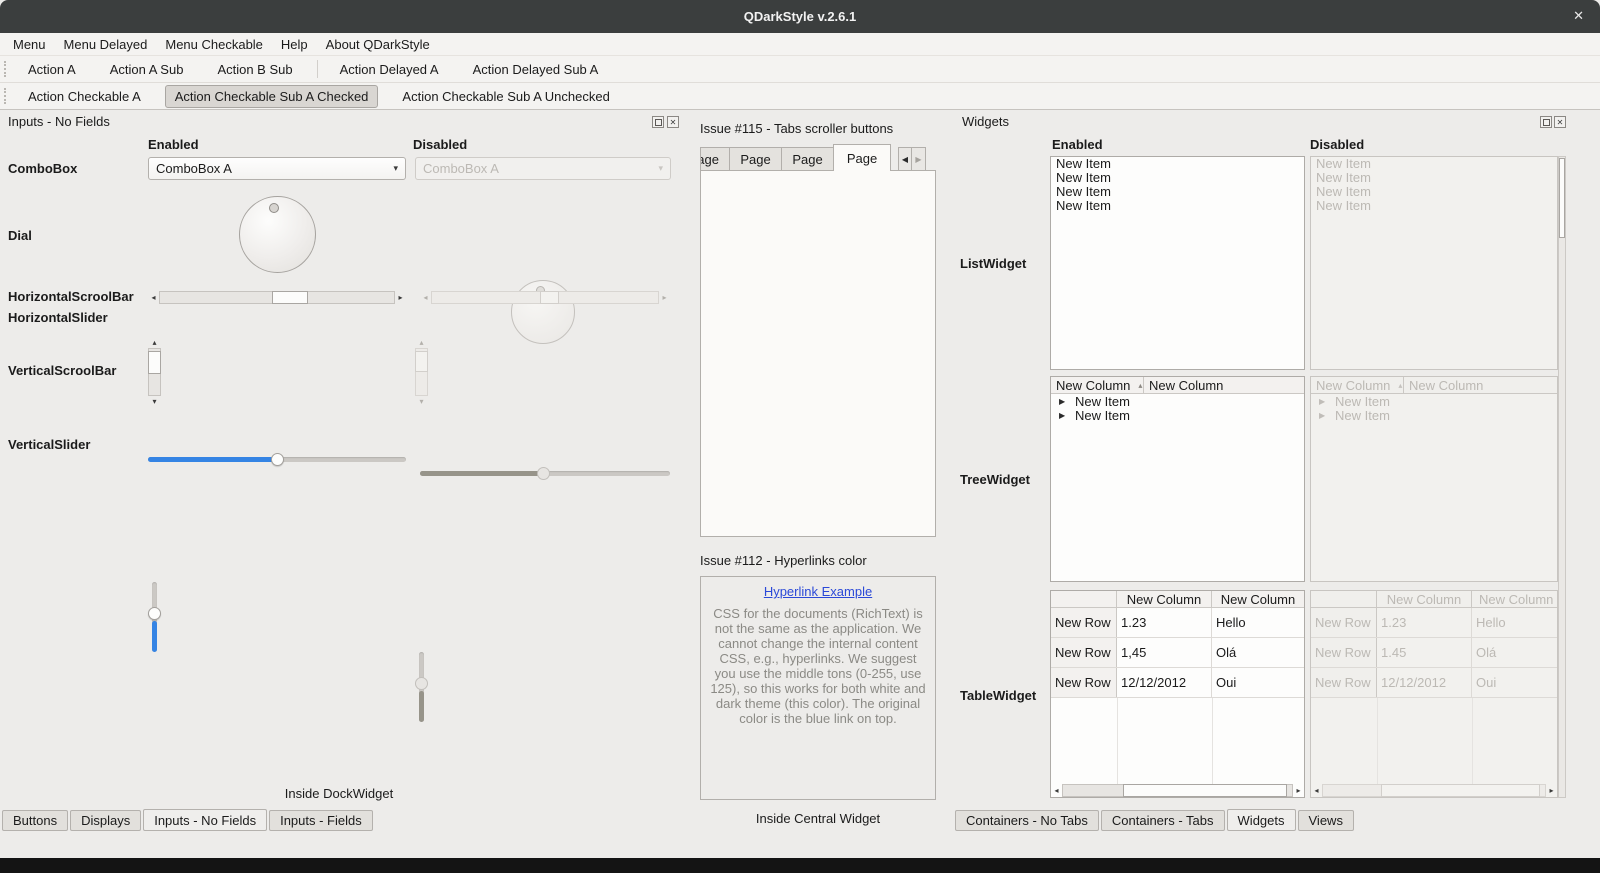 This screenshot has width=1600, height=873. Describe the element at coordinates (1164, 599) in the screenshot. I see `table-column-header-1: New Column` at that location.